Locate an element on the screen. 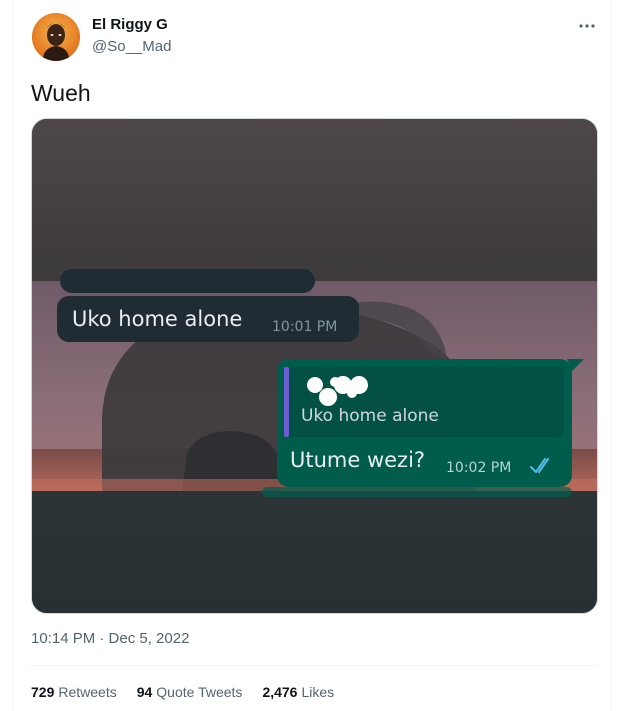 The height and width of the screenshot is (711, 622). sent-message-text: Utume wezi? is located at coordinates (357, 460).